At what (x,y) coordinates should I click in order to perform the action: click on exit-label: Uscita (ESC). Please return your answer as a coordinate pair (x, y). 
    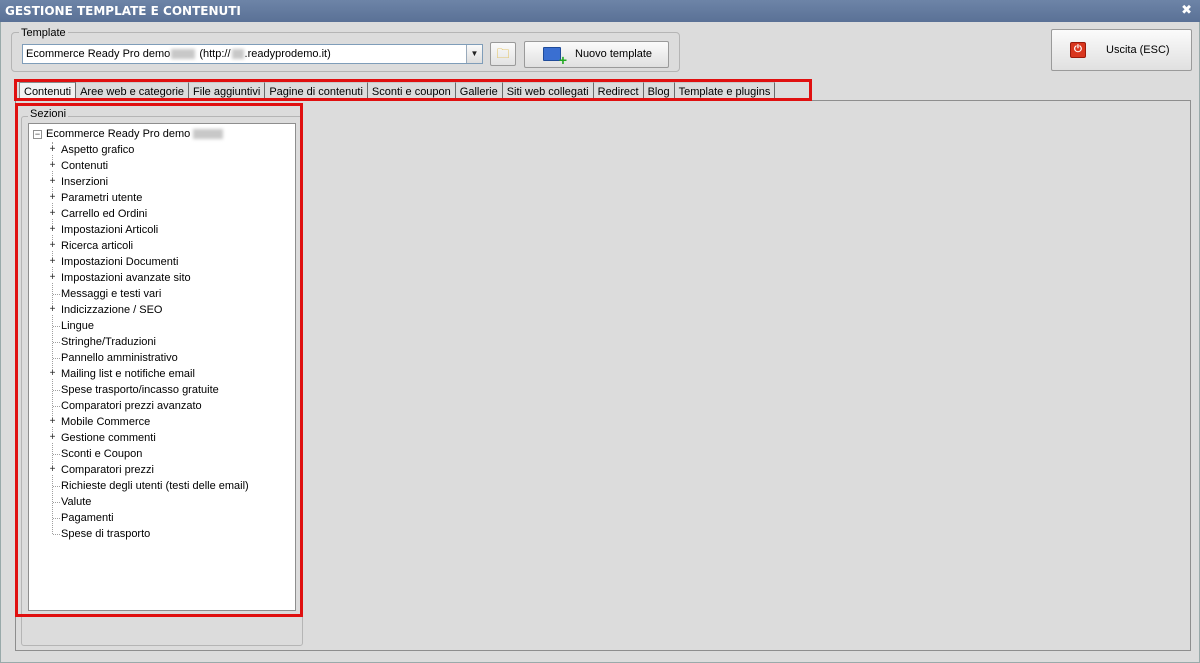
    Looking at the image, I should click on (1138, 50).